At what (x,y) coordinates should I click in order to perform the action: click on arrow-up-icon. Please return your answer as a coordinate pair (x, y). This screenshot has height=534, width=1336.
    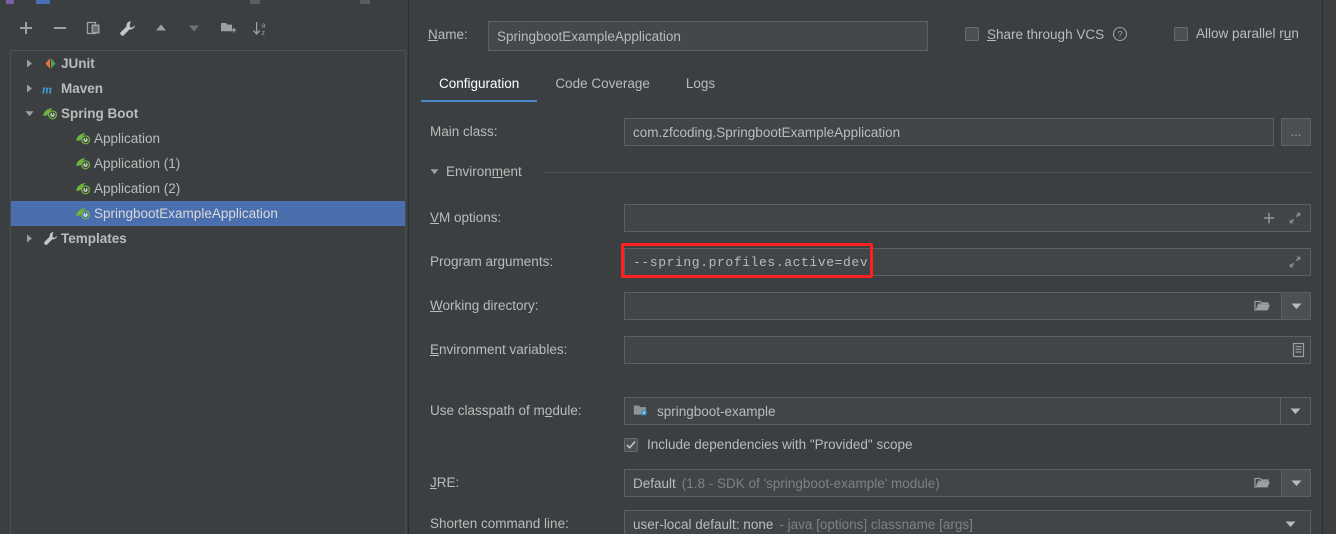
    Looking at the image, I should click on (161, 27).